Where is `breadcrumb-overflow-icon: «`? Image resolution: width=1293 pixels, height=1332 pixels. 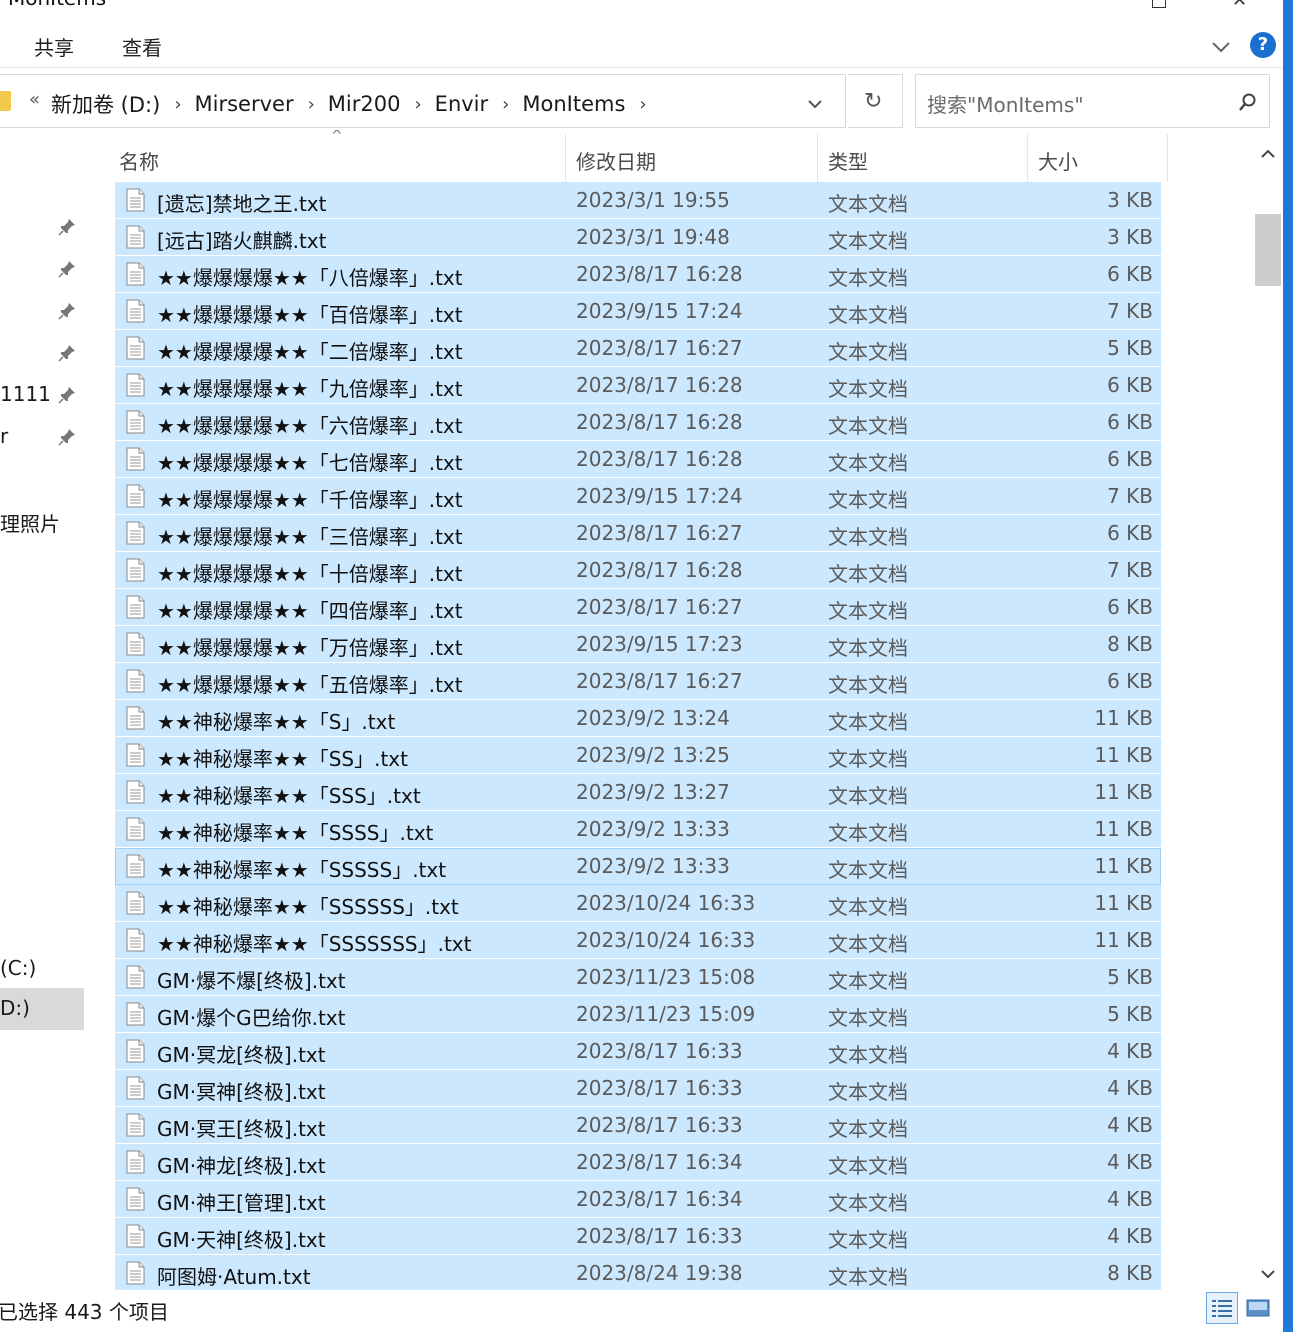
breadcrumb-overflow-icon: « is located at coordinates (34, 99).